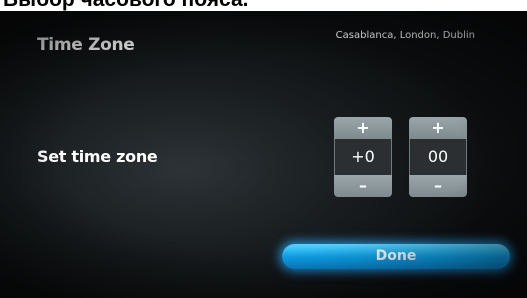 This screenshot has width=527, height=298. What do you see at coordinates (405, 35) in the screenshot?
I see `selected-zone-name: Casablanca, London, Dublin` at bounding box center [405, 35].